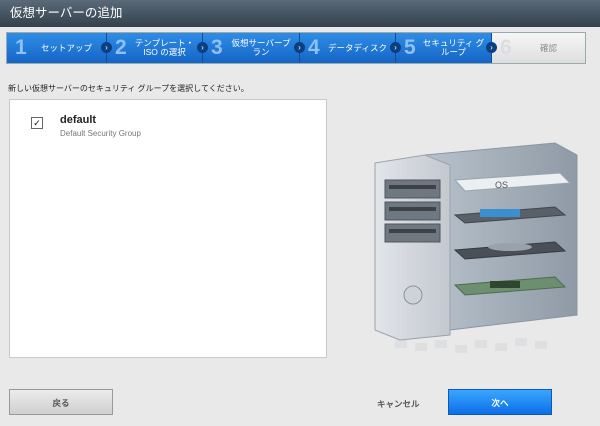 This screenshot has height=426, width=600. I want to click on step-data-disk: 4 データディスク ›, so click(350, 48).